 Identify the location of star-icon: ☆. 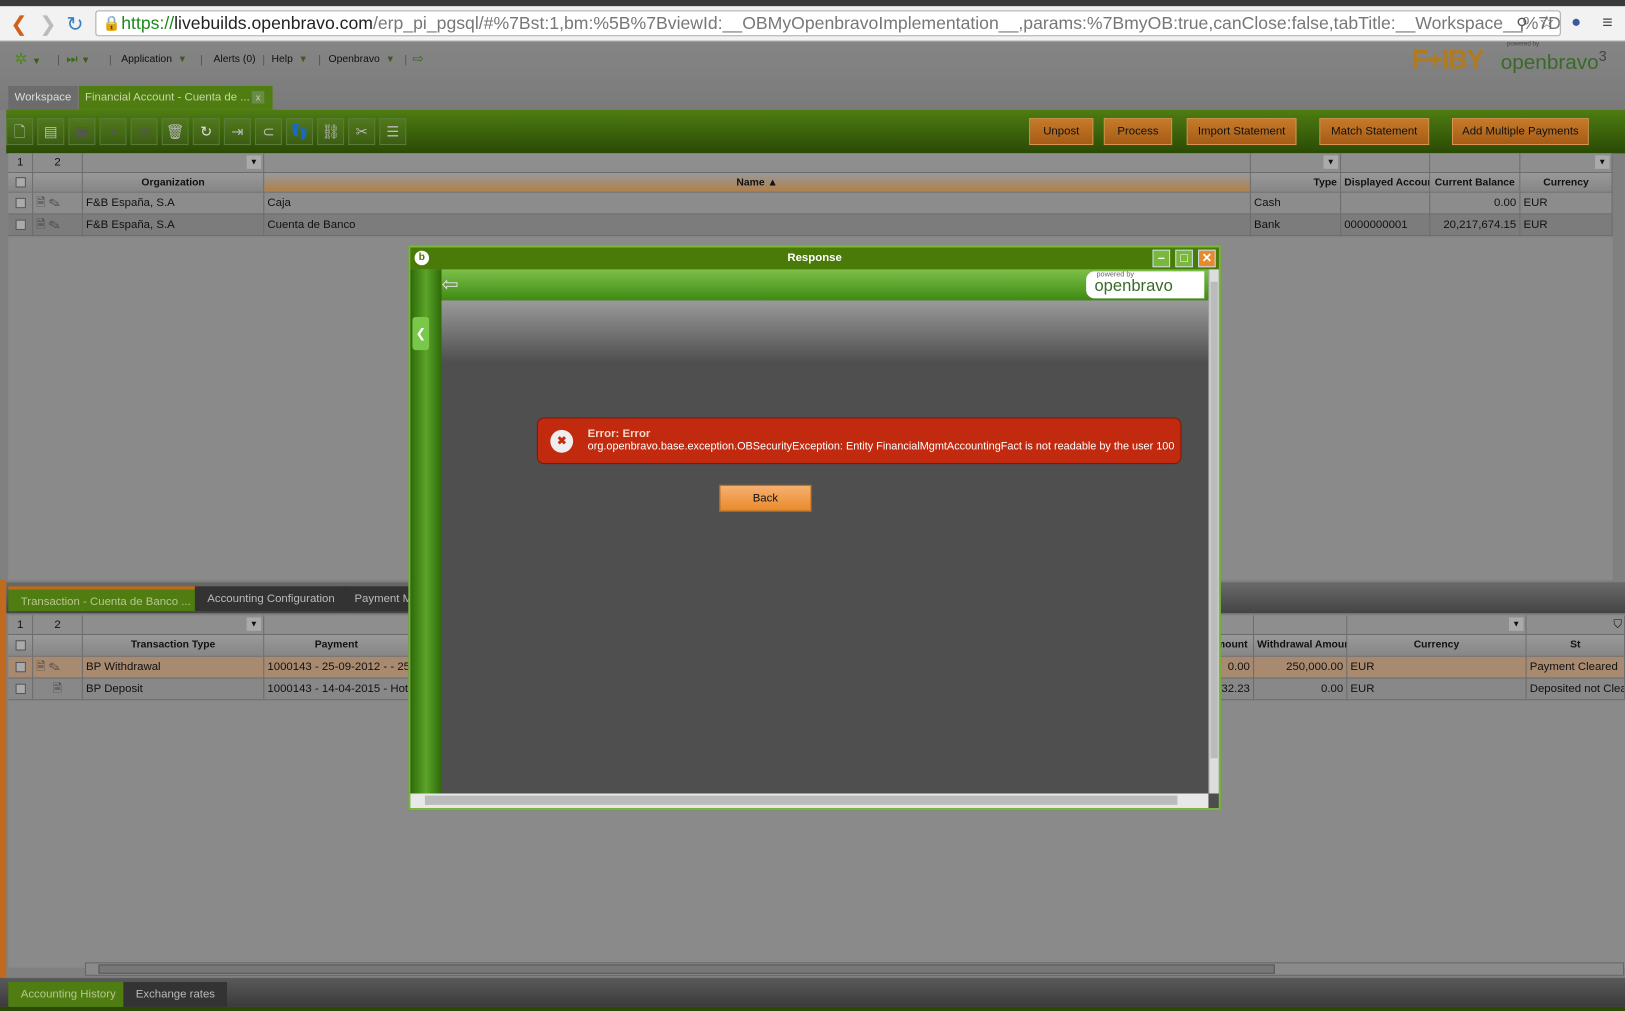
(1547, 22).